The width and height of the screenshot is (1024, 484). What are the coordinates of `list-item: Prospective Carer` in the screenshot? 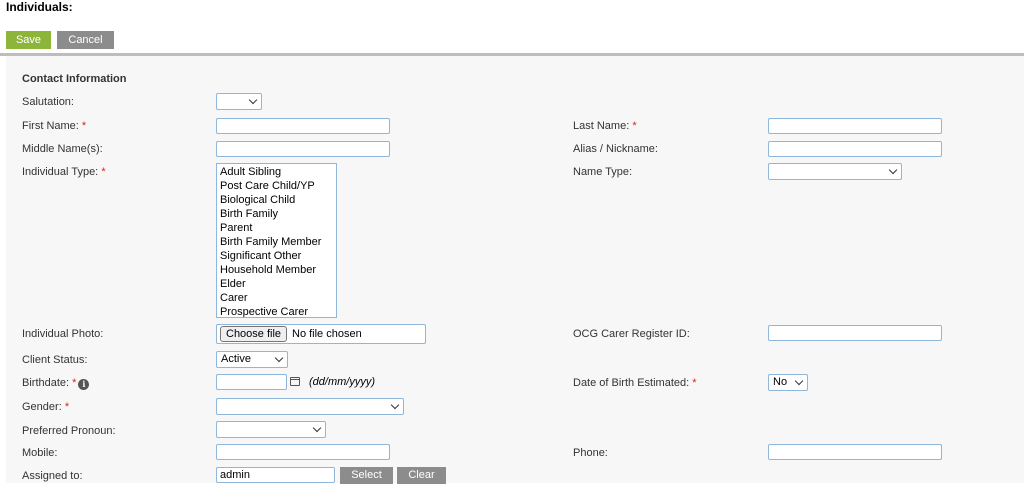 It's located at (276, 311).